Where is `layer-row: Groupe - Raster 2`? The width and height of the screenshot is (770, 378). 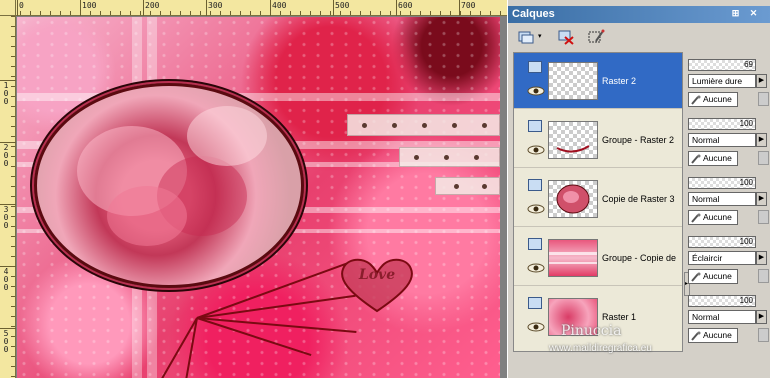
layer-row: Groupe - Raster 2 is located at coordinates (598, 140).